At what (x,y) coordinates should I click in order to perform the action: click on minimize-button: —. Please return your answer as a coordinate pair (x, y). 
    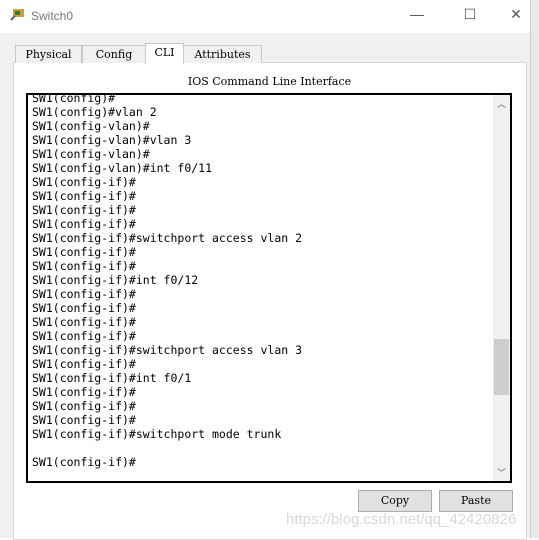
    Looking at the image, I should click on (417, 14).